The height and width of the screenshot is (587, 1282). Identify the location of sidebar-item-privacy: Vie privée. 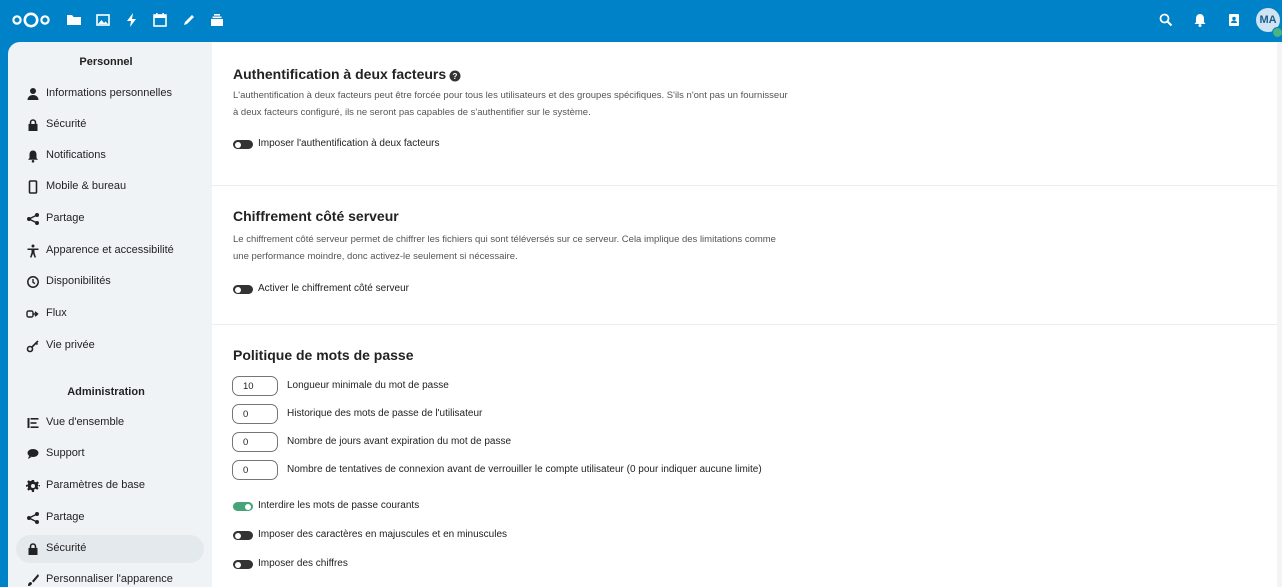
(110, 346).